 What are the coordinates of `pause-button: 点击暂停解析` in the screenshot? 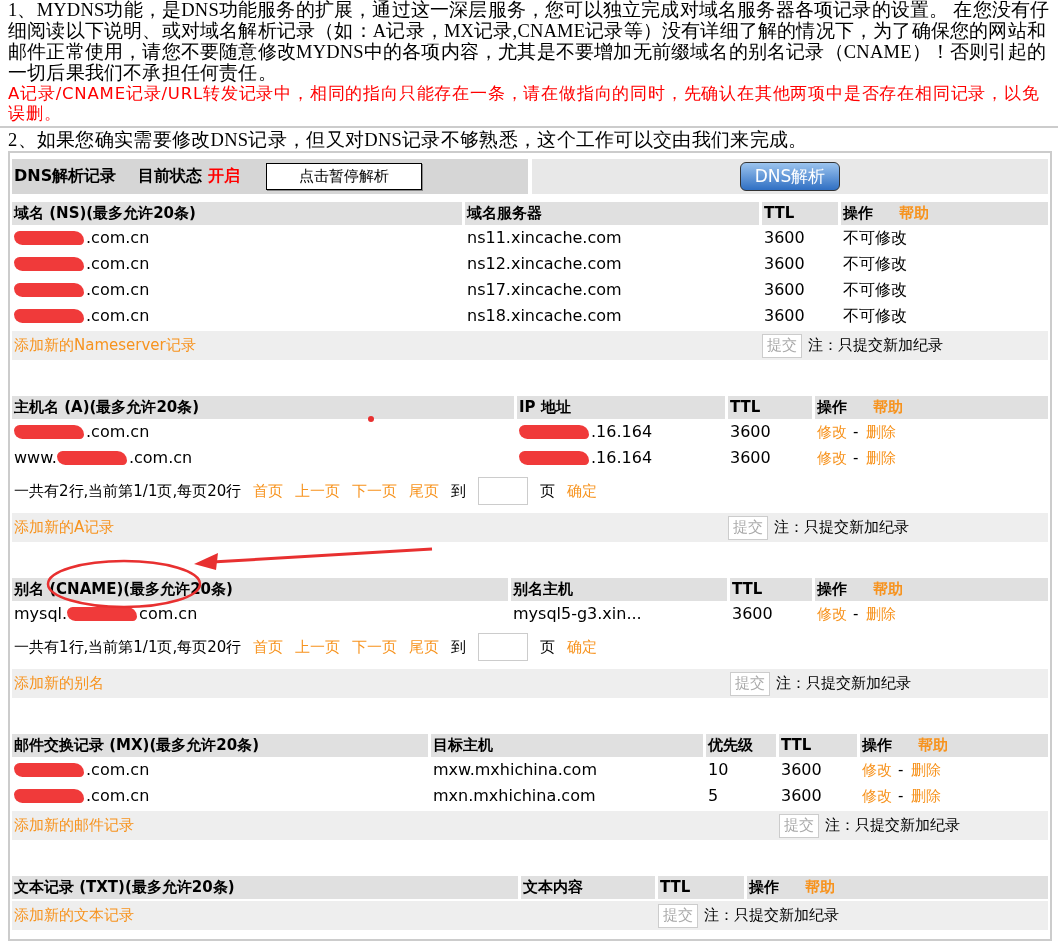 It's located at (344, 176).